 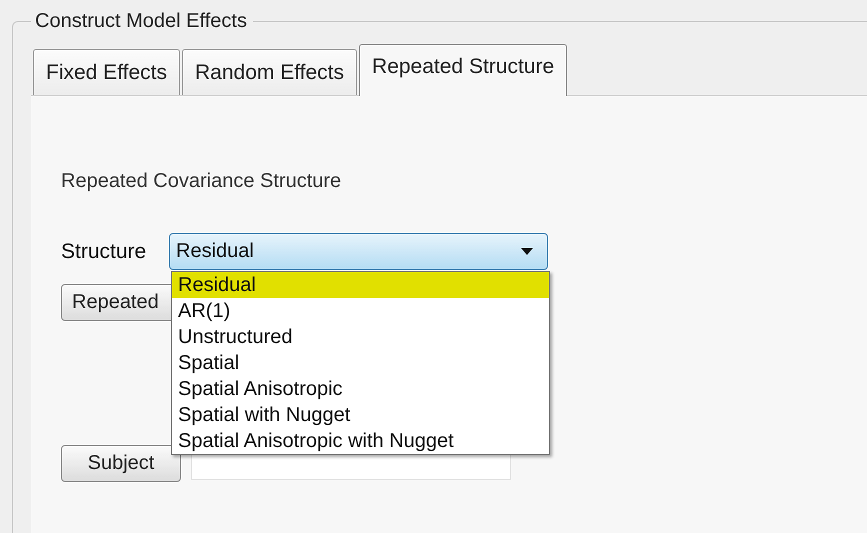 What do you see at coordinates (360, 285) in the screenshot?
I see `dropdown-option: Residual` at bounding box center [360, 285].